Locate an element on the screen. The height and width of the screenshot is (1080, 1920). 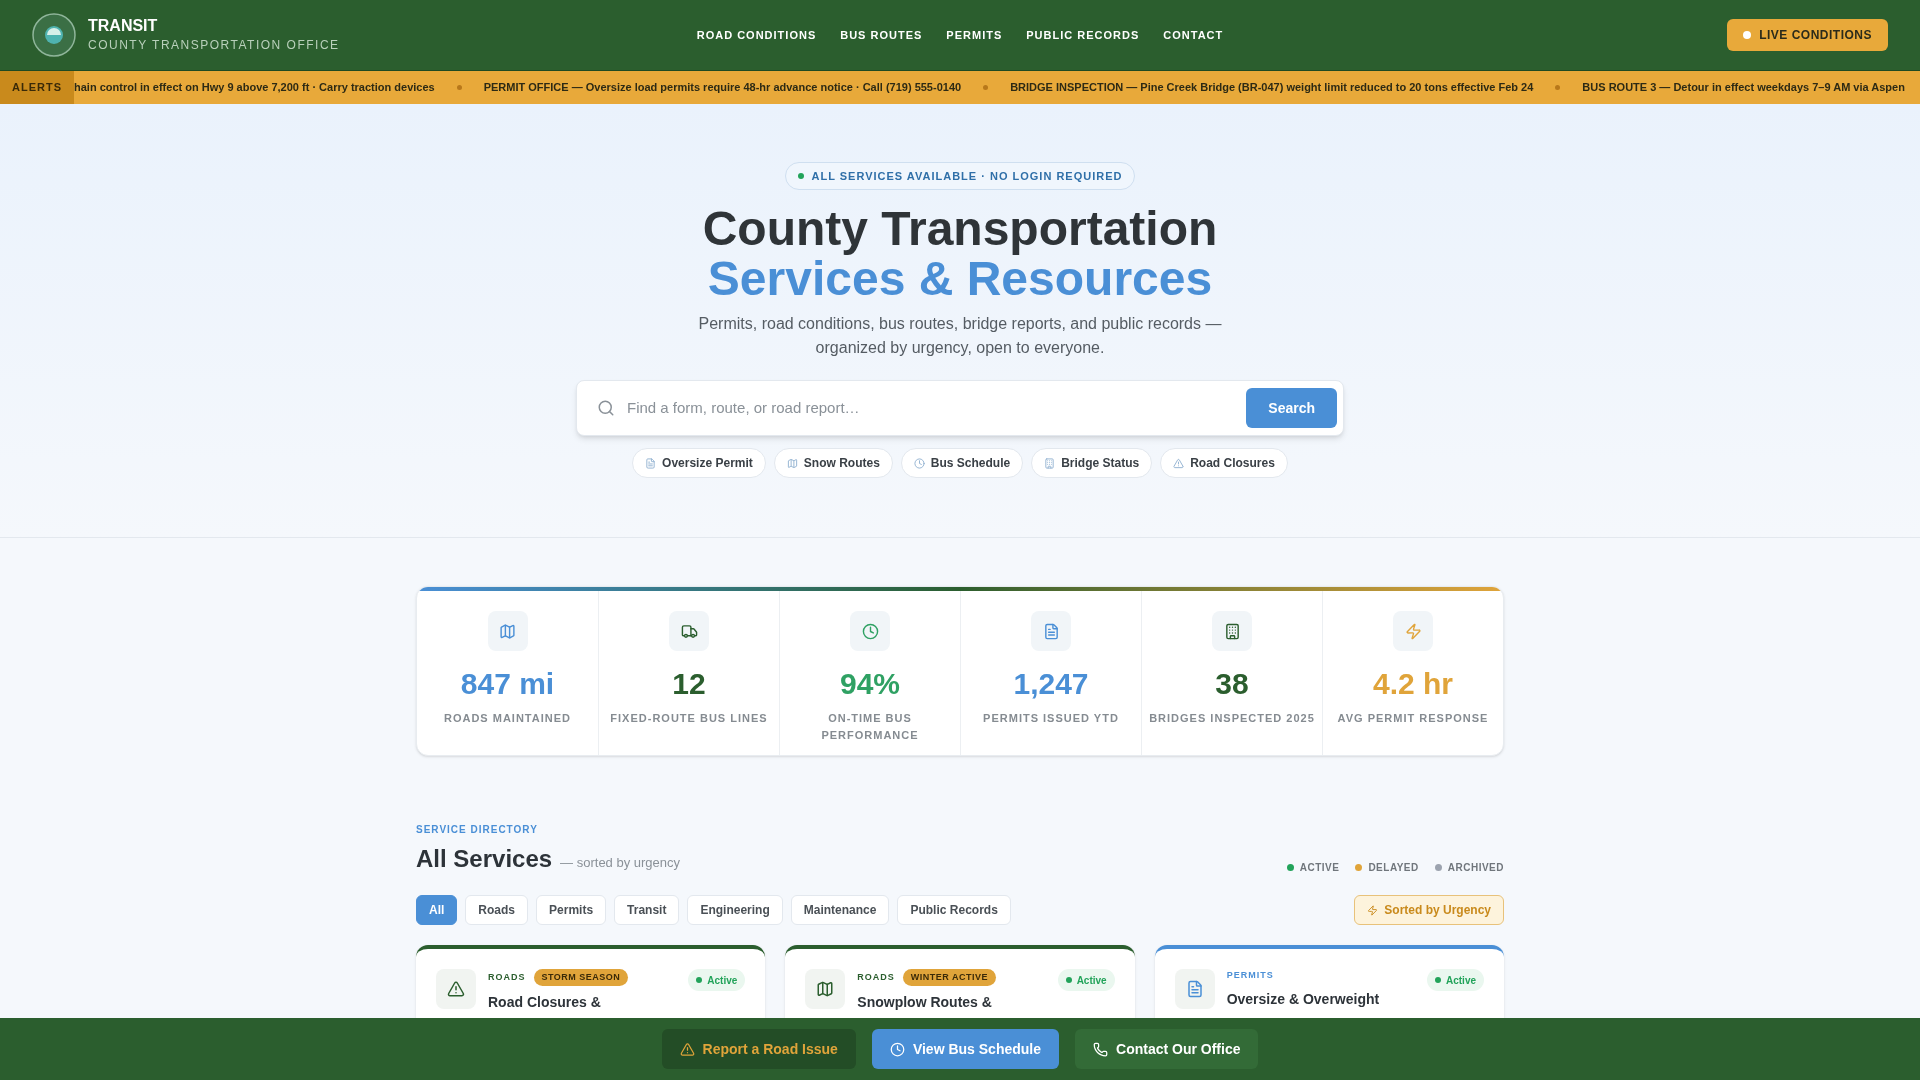
card-tag: STORM SEASON is located at coordinates (581, 977).